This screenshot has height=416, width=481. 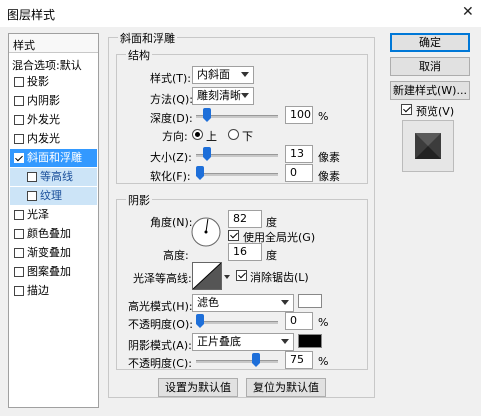 I want to click on reset-default-button: 复位为默认值, so click(x=286, y=387).